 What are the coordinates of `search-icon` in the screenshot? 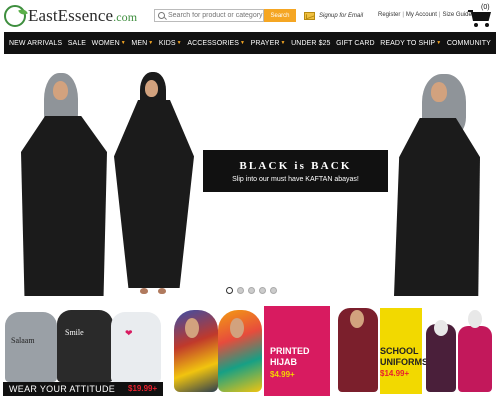 It's located at (161, 15).